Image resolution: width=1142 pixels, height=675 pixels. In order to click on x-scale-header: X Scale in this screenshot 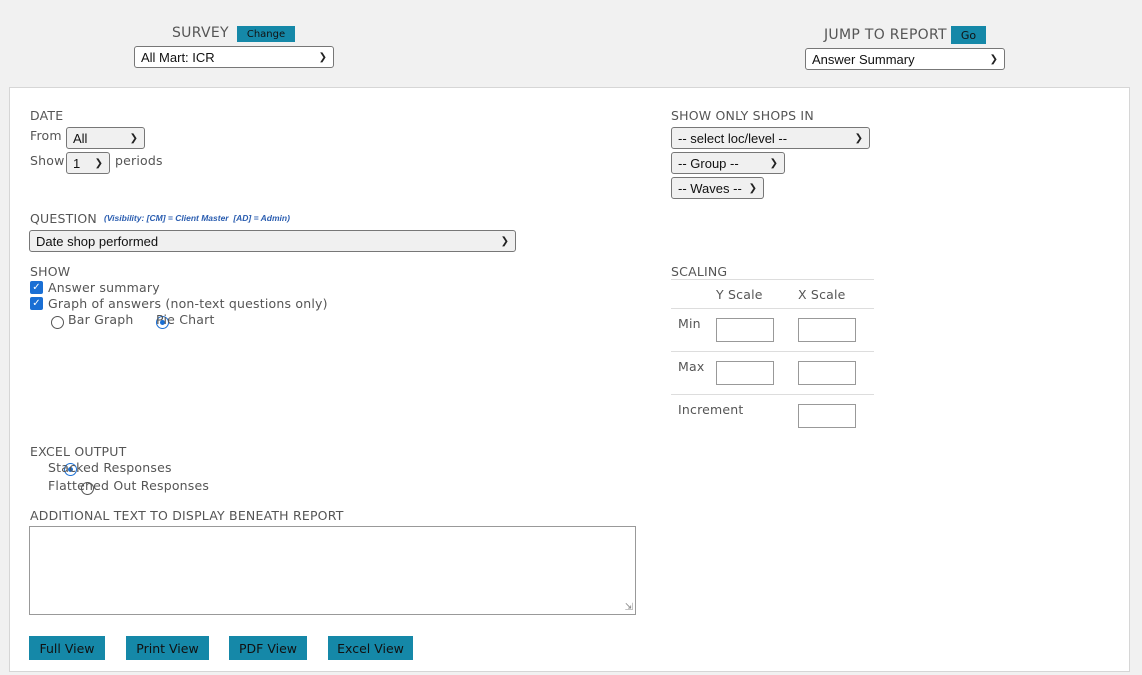, I will do `click(822, 294)`.